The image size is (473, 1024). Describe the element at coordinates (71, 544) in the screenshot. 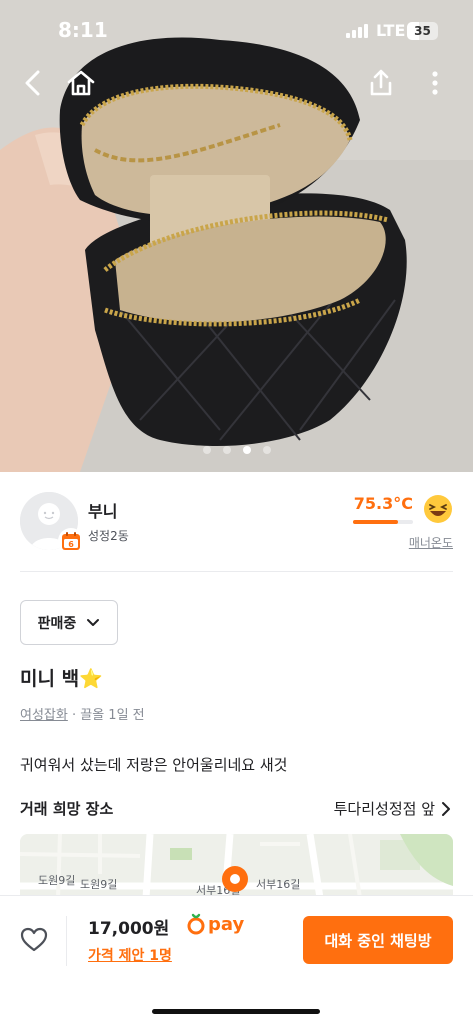

I see `calendar-badge-day: 6` at that location.